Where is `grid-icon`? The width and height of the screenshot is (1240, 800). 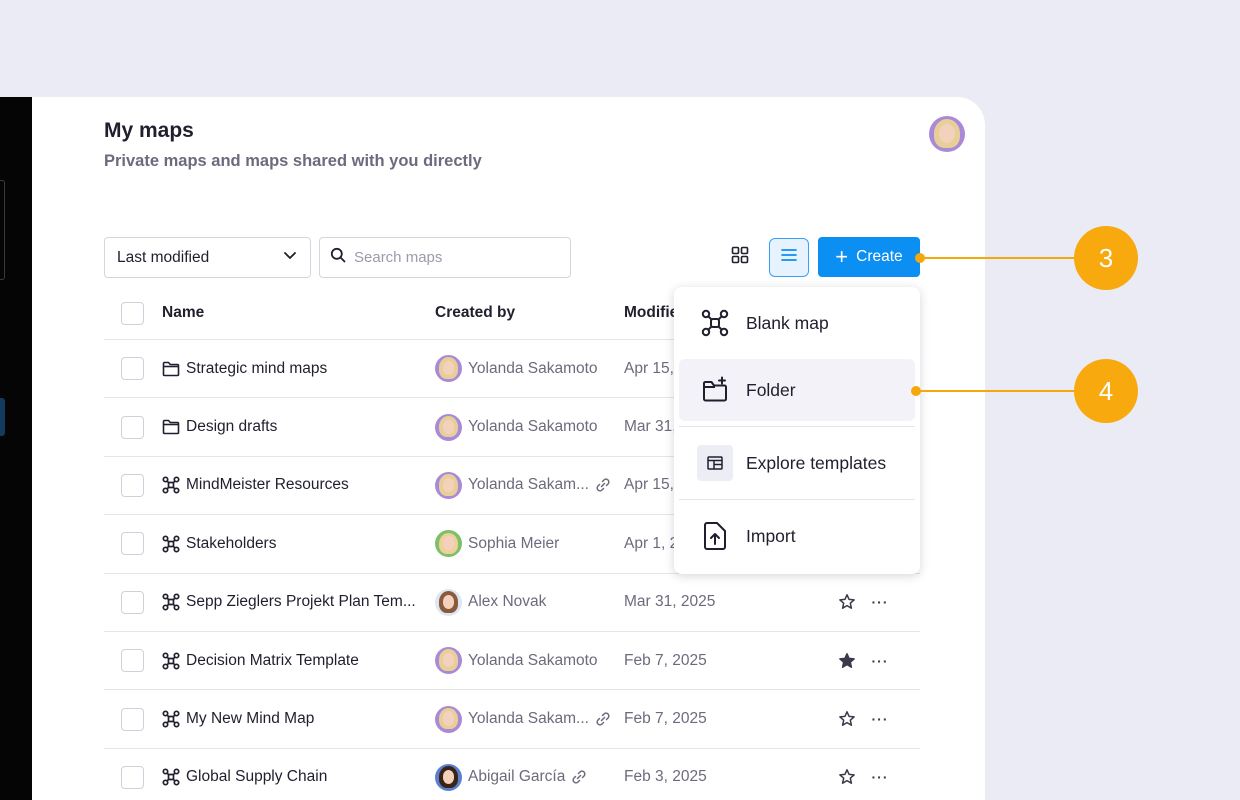 grid-icon is located at coordinates (740, 257).